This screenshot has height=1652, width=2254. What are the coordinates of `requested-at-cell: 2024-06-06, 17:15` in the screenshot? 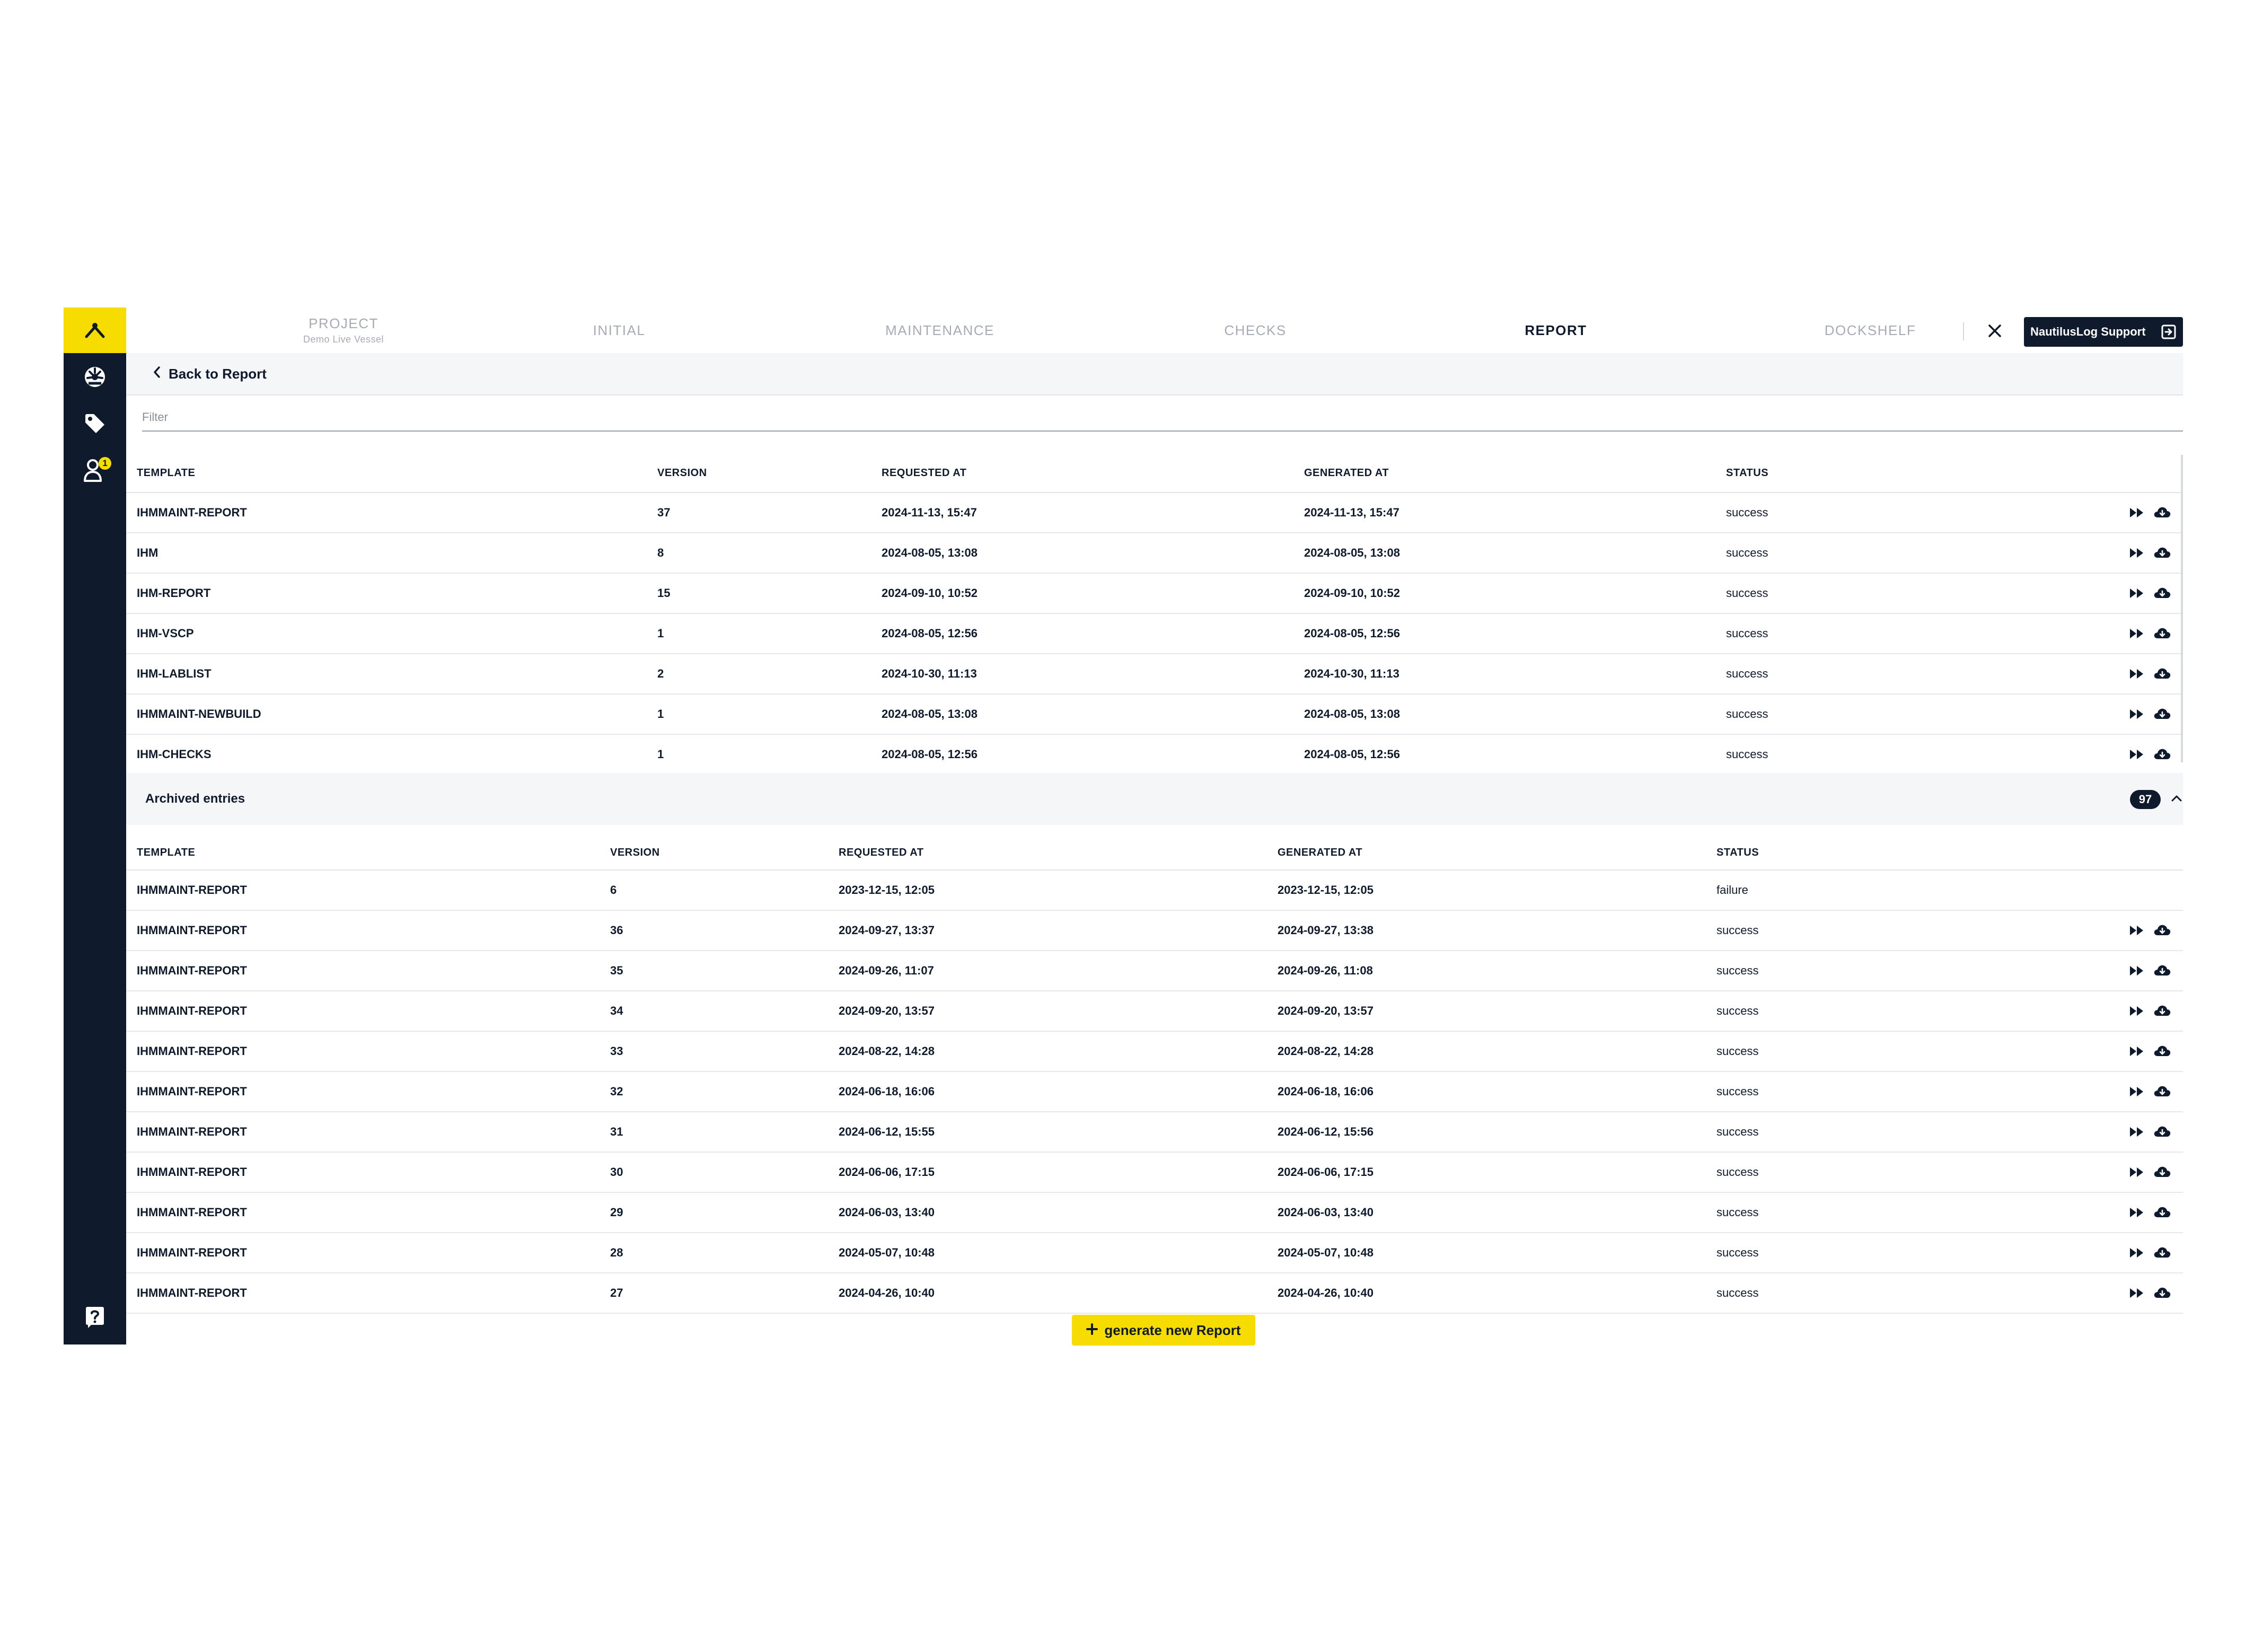 It's located at (887, 1172).